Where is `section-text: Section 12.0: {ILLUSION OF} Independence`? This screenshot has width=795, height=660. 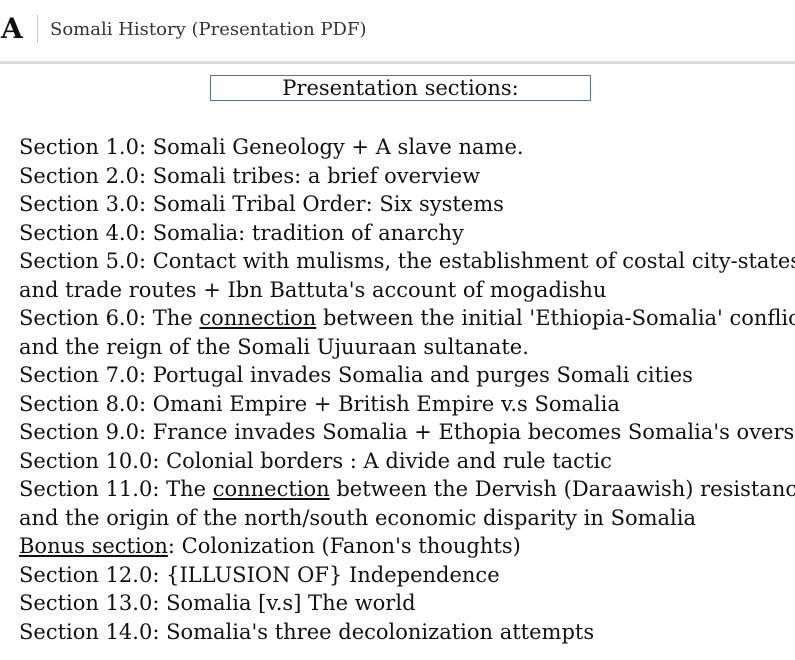
section-text: Section 12.0: {ILLUSION OF} Independence is located at coordinates (259, 574).